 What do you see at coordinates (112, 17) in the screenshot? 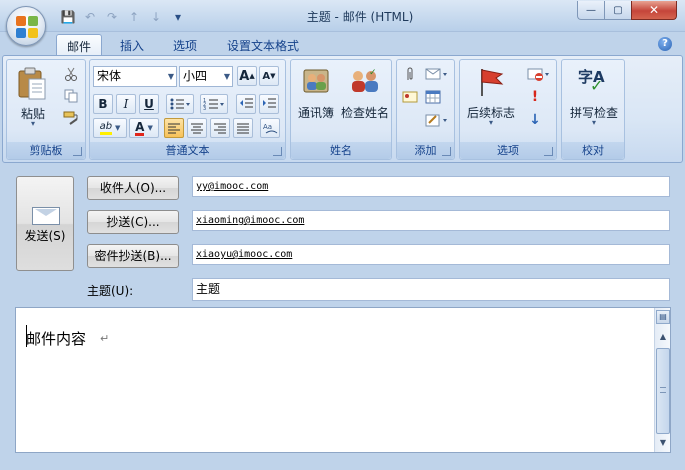
I see `redo-icon: ↷` at bounding box center [112, 17].